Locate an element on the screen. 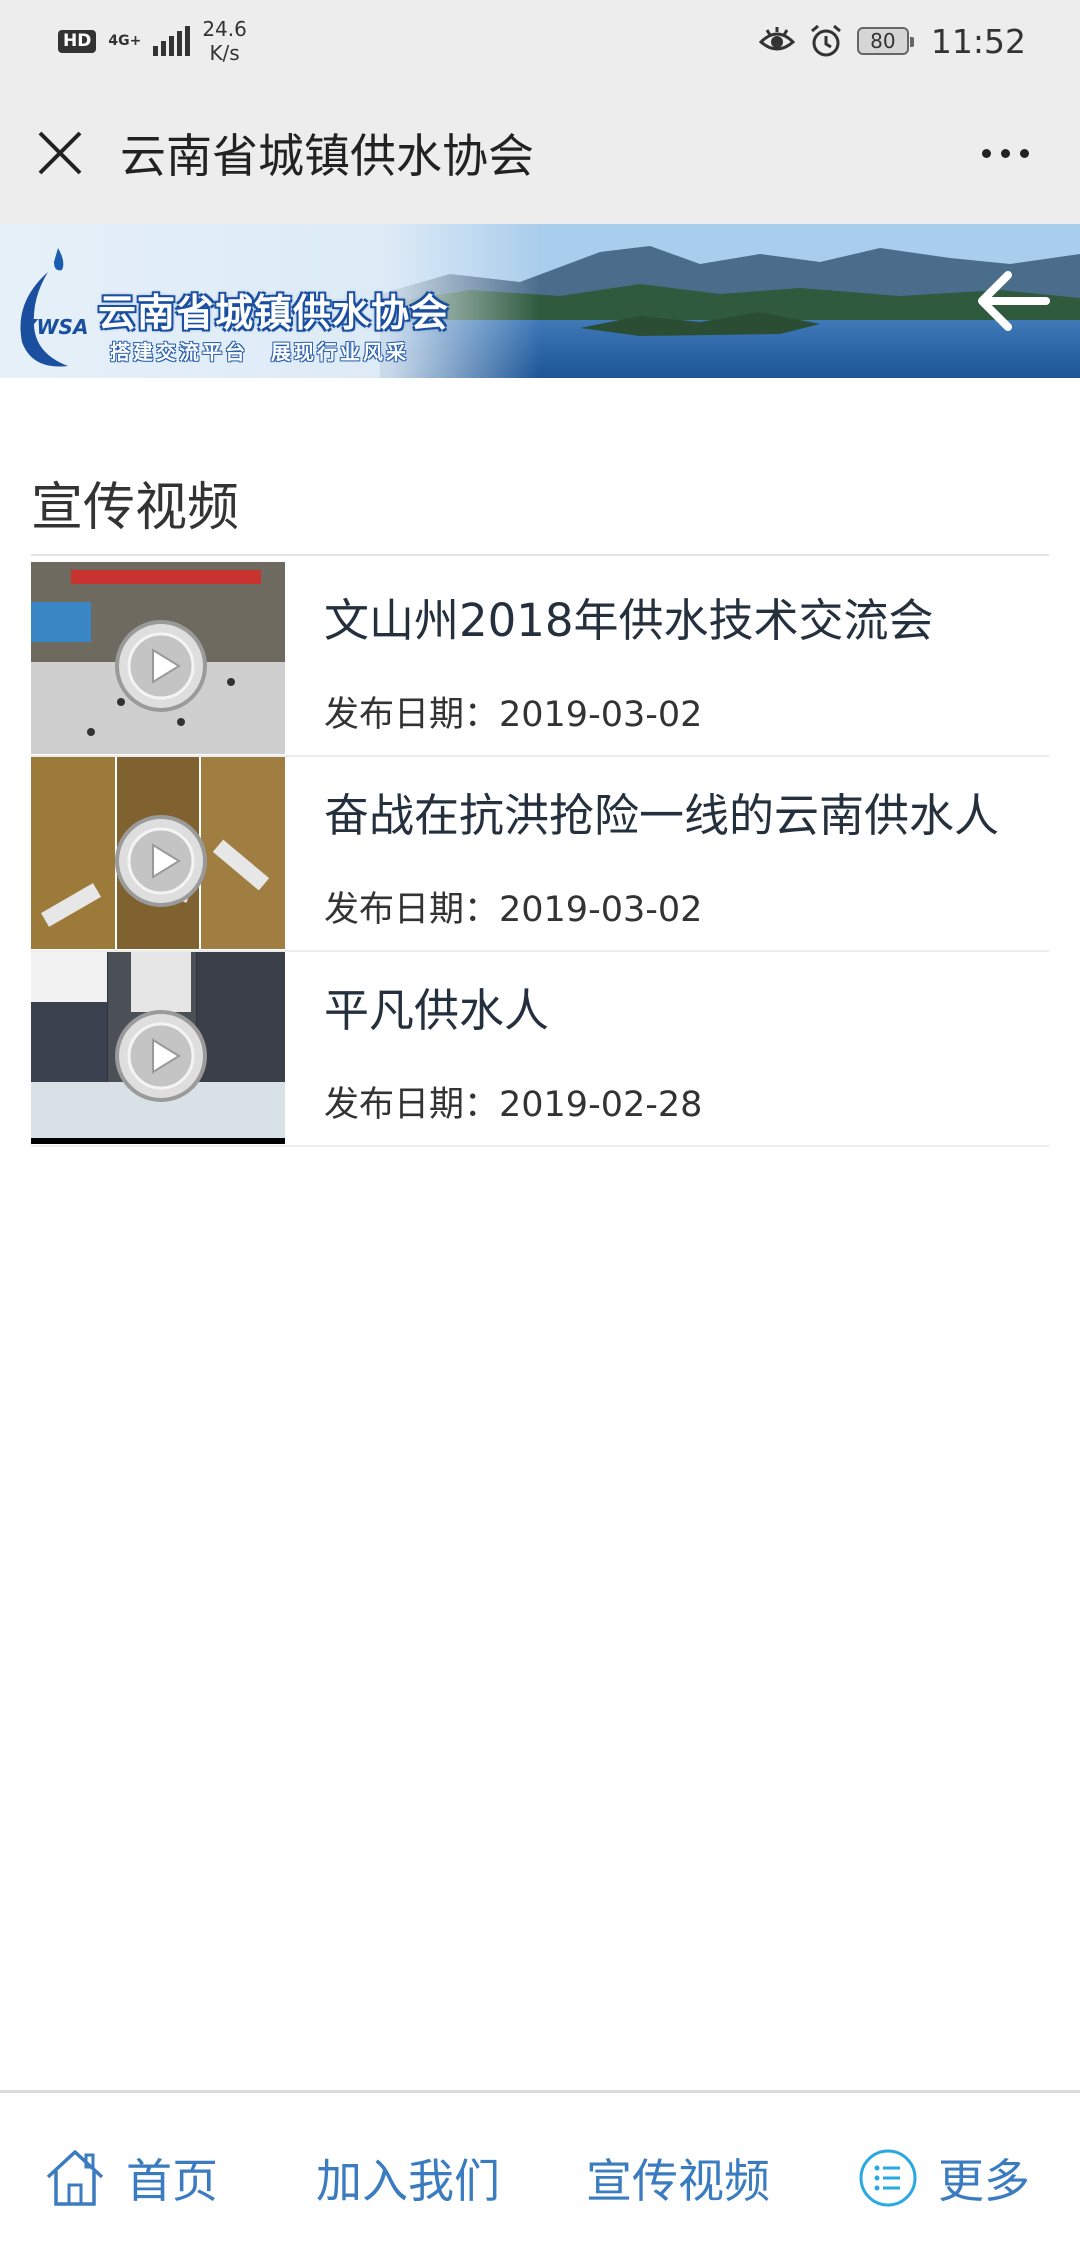 The width and height of the screenshot is (1080, 2244). title-bar: 云南省城镇供水协会 is located at coordinates (540, 153).